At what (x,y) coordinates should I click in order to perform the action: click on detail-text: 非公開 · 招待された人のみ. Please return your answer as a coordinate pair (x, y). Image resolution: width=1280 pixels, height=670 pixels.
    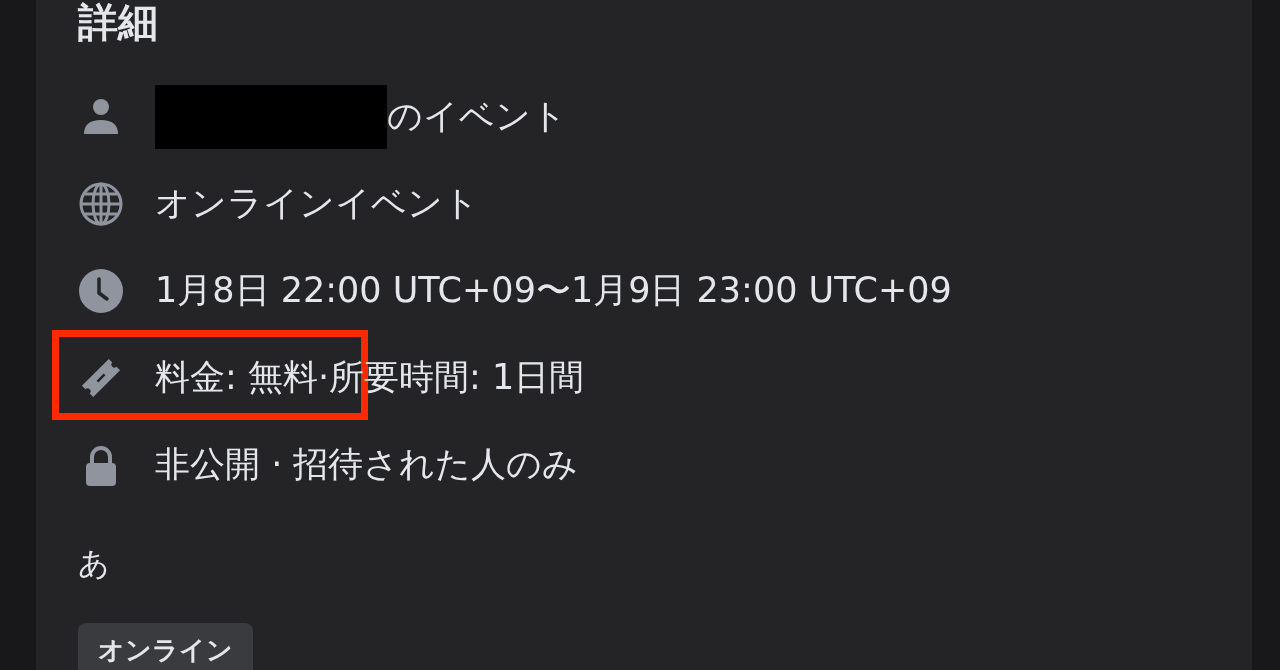
    Looking at the image, I should click on (367, 464).